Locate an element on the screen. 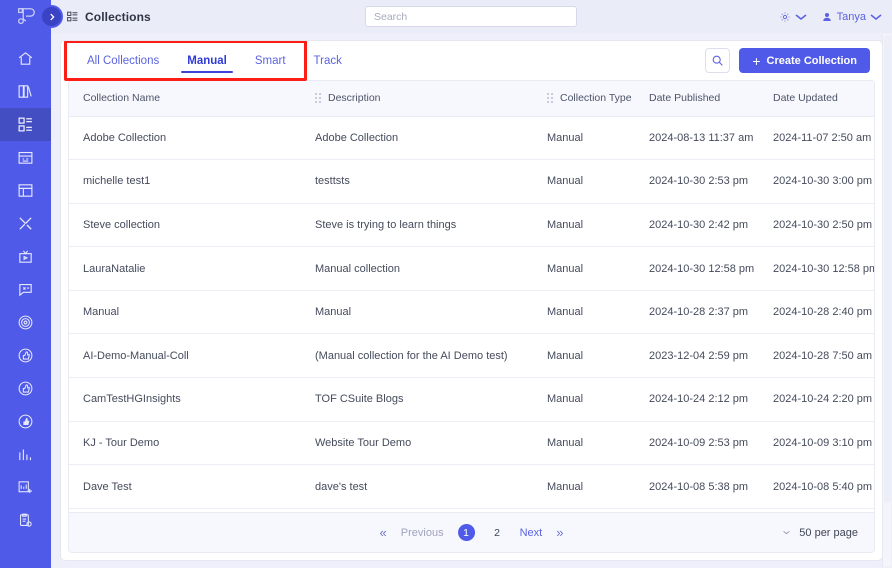 The image size is (892, 568). cell-date-published: 2024-10-30 12:58 pm is located at coordinates (702, 268).